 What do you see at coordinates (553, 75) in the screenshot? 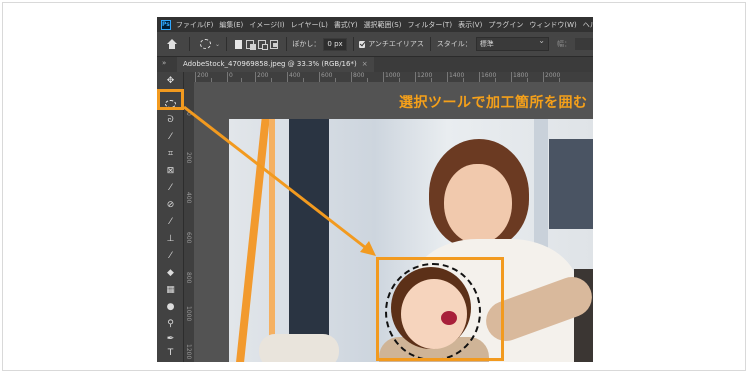
I see `ruler-label: 2000` at bounding box center [553, 75].